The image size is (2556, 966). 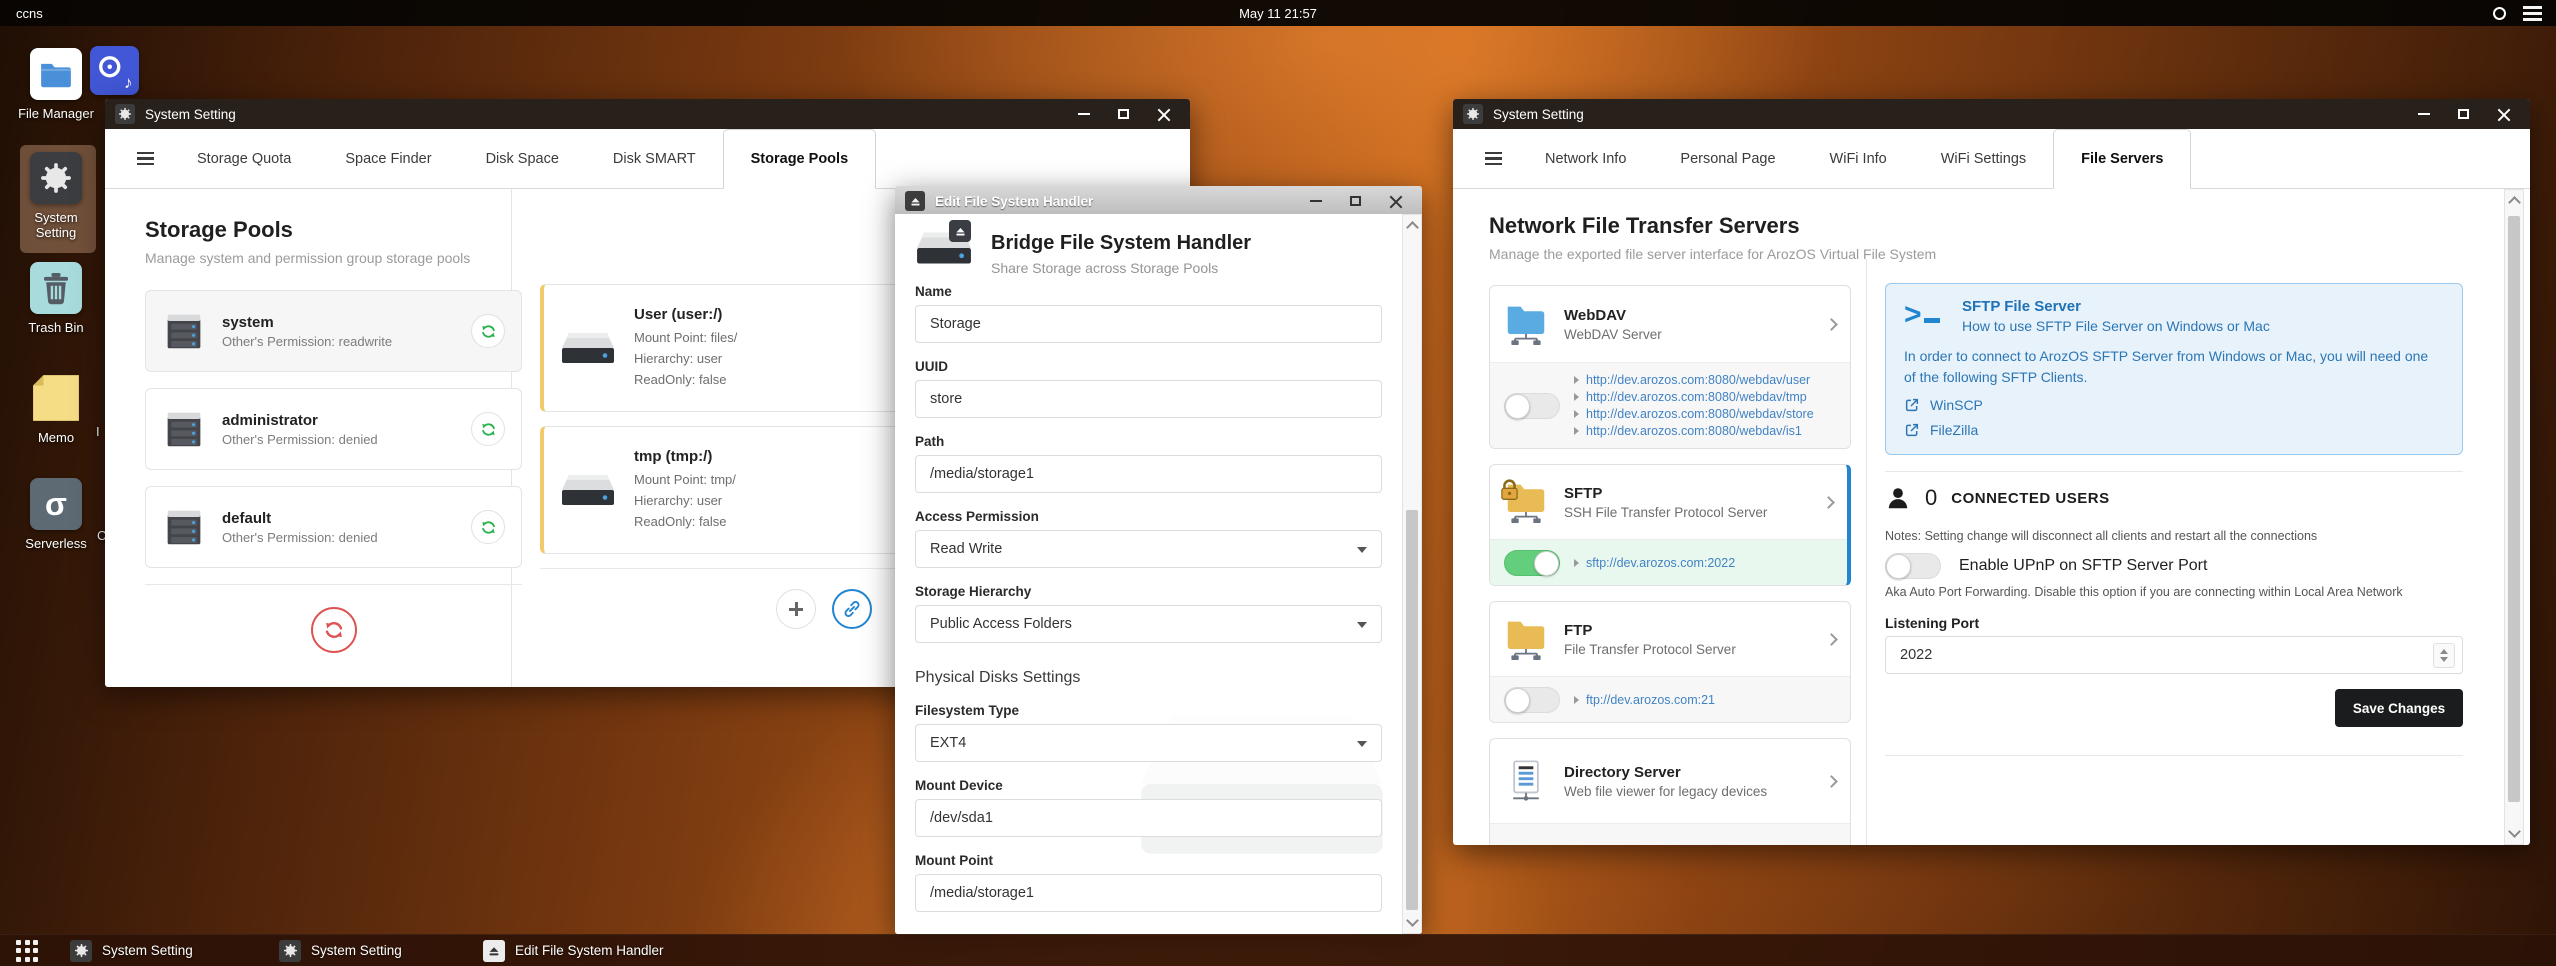 What do you see at coordinates (799, 159) in the screenshot?
I see `tab-storage-pools: Storage Pools` at bounding box center [799, 159].